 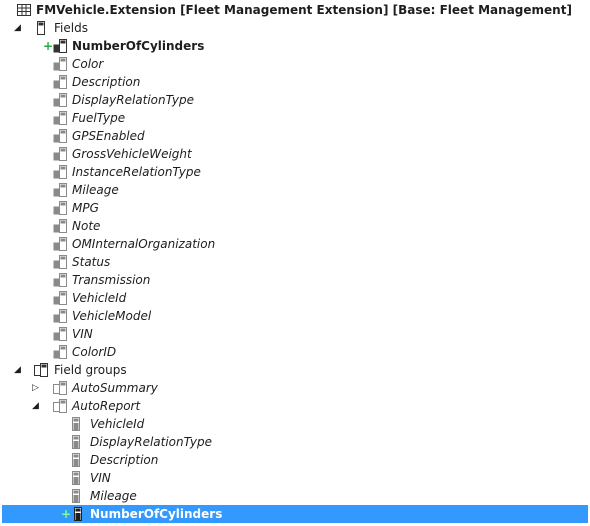 What do you see at coordinates (295, 172) in the screenshot?
I see `tree-item-field: InstanceRelationType` at bounding box center [295, 172].